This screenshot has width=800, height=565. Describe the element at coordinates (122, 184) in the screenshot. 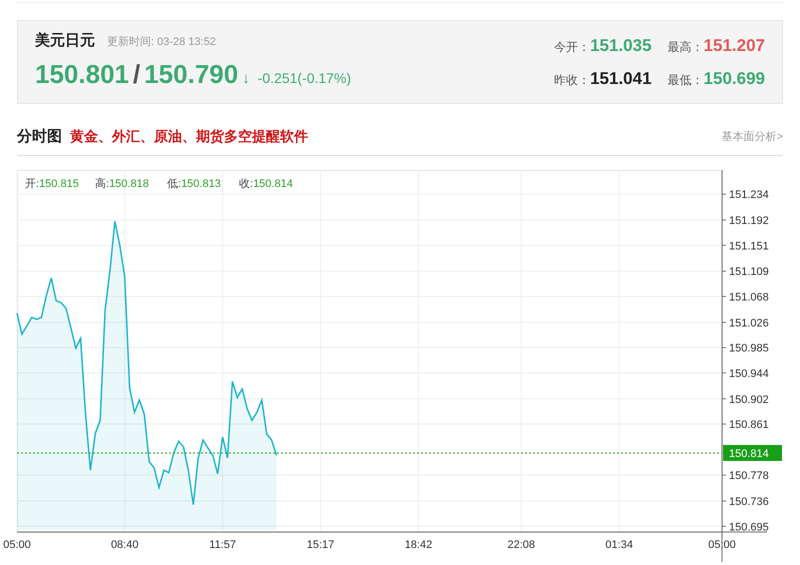

I see `ohlc-legend-item: 高:150.818` at that location.